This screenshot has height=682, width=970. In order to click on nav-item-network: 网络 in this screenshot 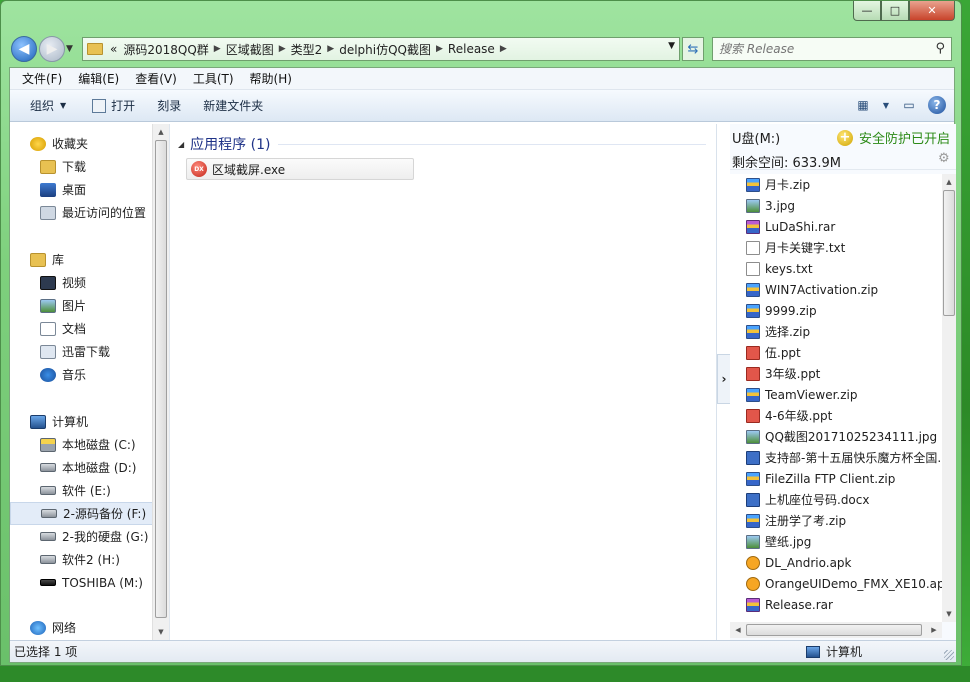, I will do `click(81, 627)`.